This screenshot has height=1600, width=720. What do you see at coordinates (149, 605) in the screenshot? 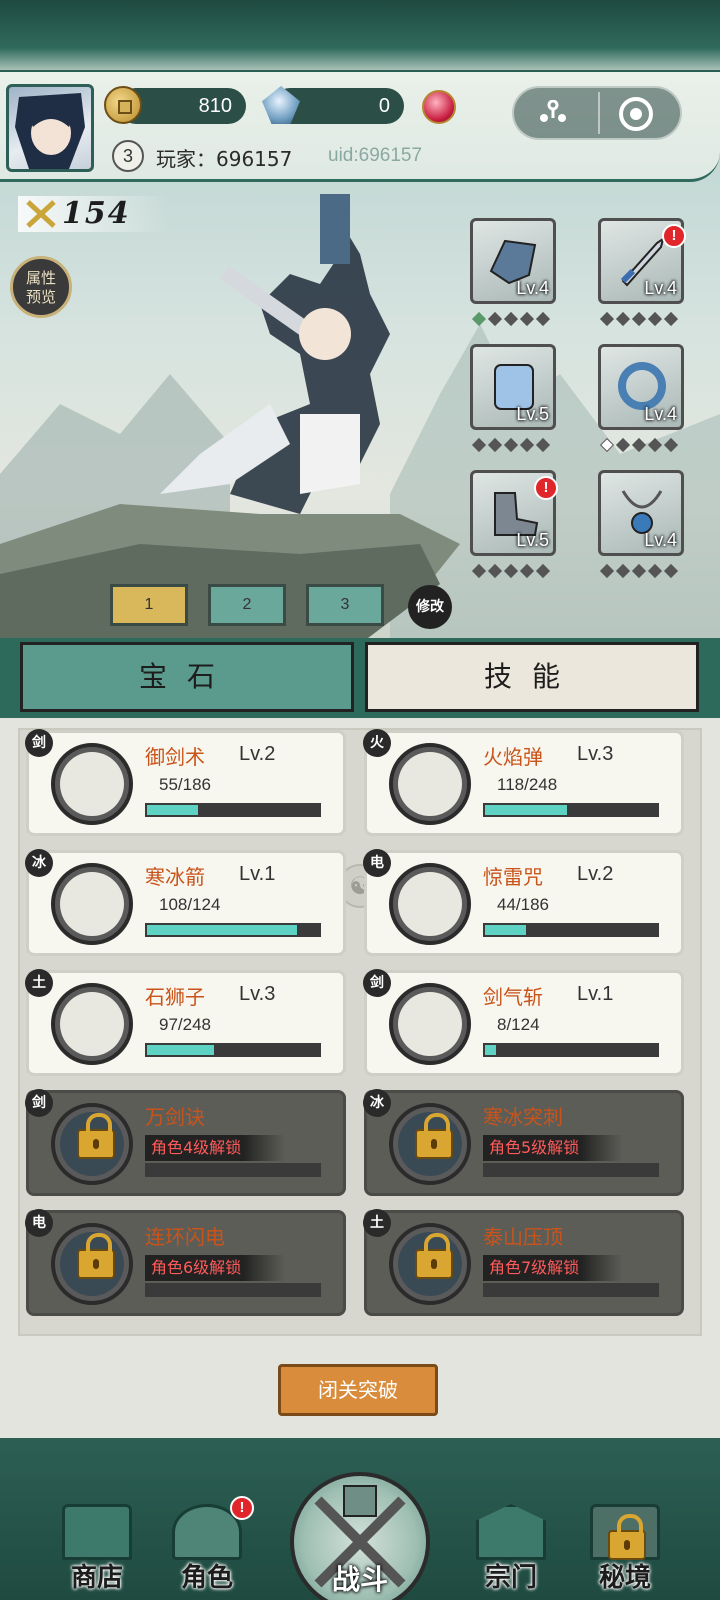
I see `loadout-slot-1: 1` at bounding box center [149, 605].